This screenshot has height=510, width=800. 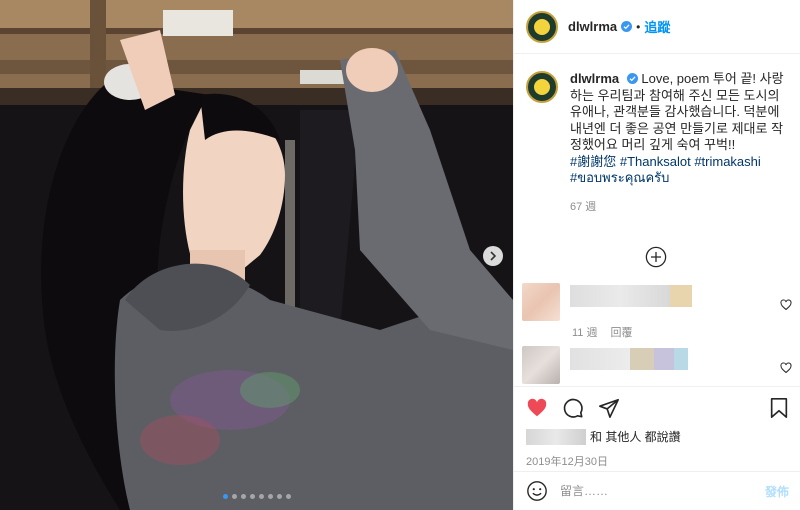 I want to click on hashtag: #trimakashi, so click(x=727, y=161).